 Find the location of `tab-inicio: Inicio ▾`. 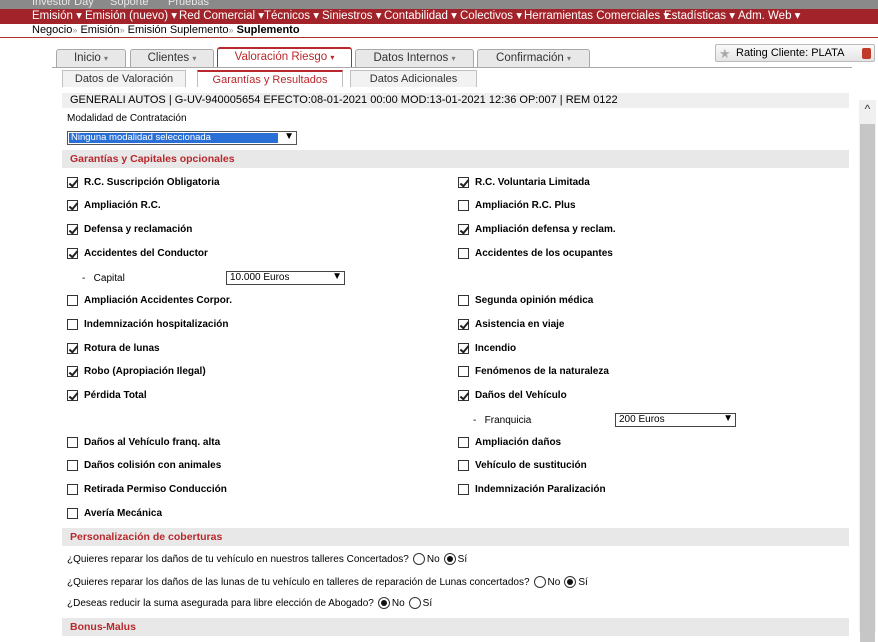

tab-inicio: Inicio ▾ is located at coordinates (91, 58).